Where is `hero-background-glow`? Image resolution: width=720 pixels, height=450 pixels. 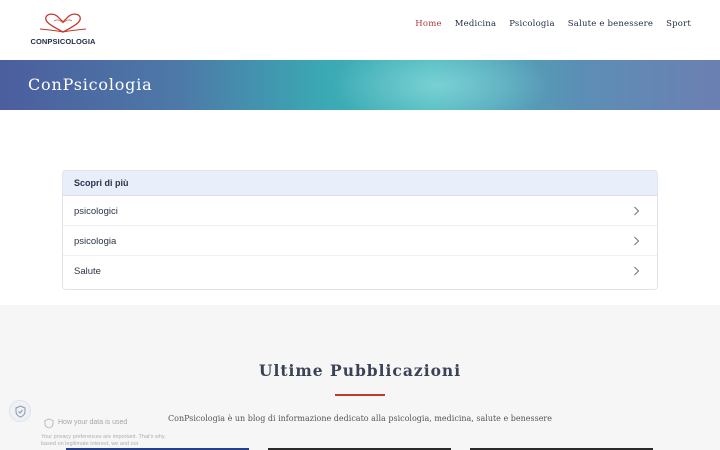 hero-background-glow is located at coordinates (440, 85).